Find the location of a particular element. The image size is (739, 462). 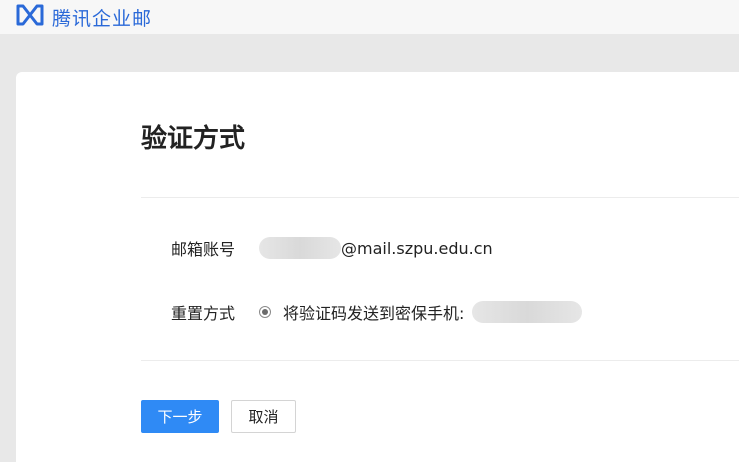

cancel-button: 取消 is located at coordinates (263, 416).